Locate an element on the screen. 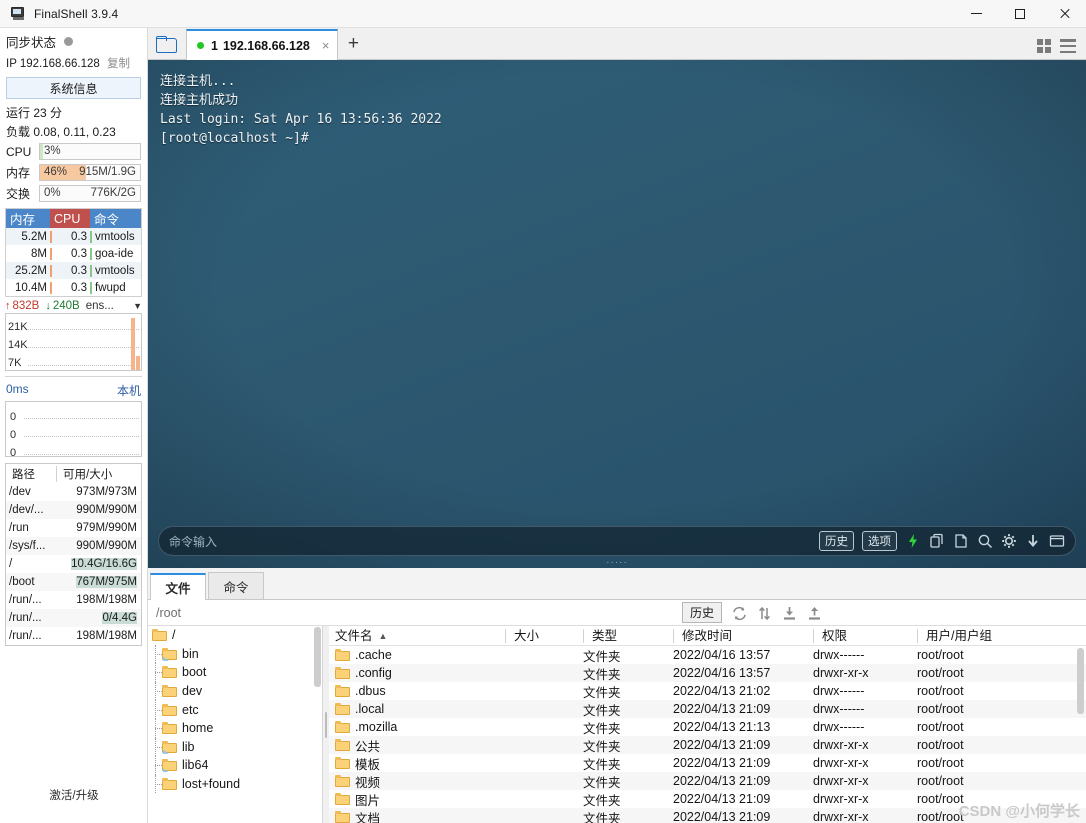  maximize-button is located at coordinates (1020, 14).